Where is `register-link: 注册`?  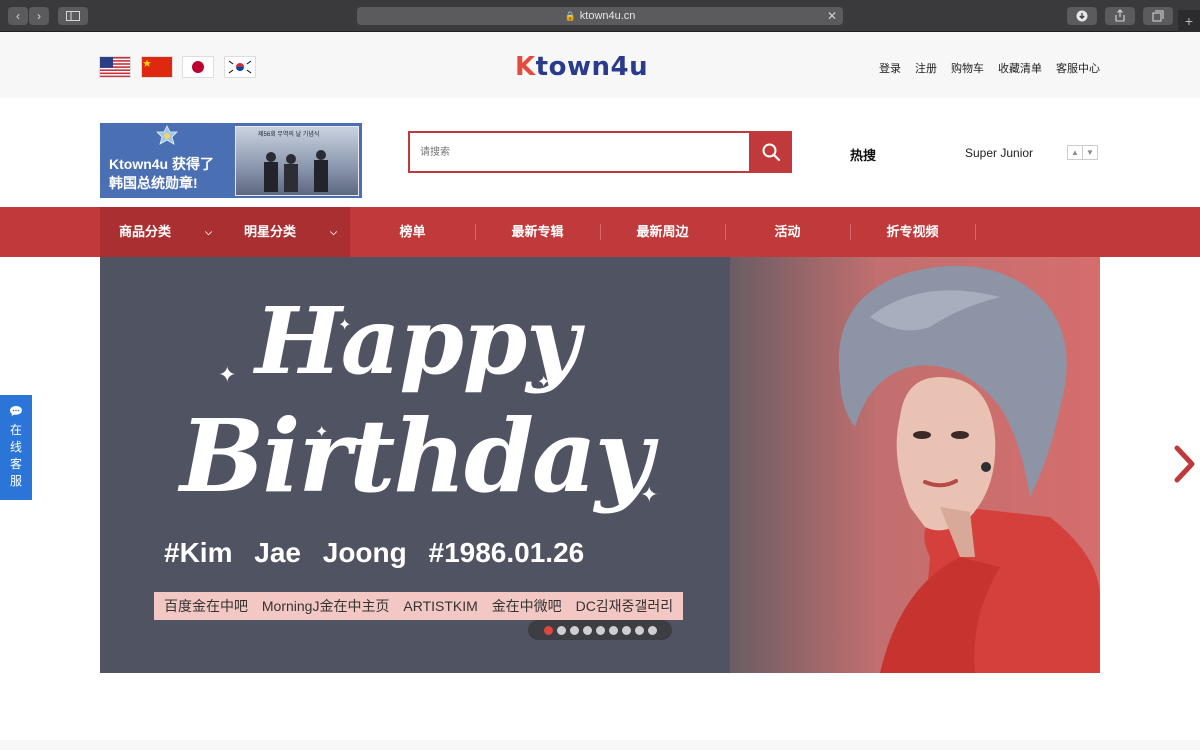
register-link: 注册 is located at coordinates (926, 68).